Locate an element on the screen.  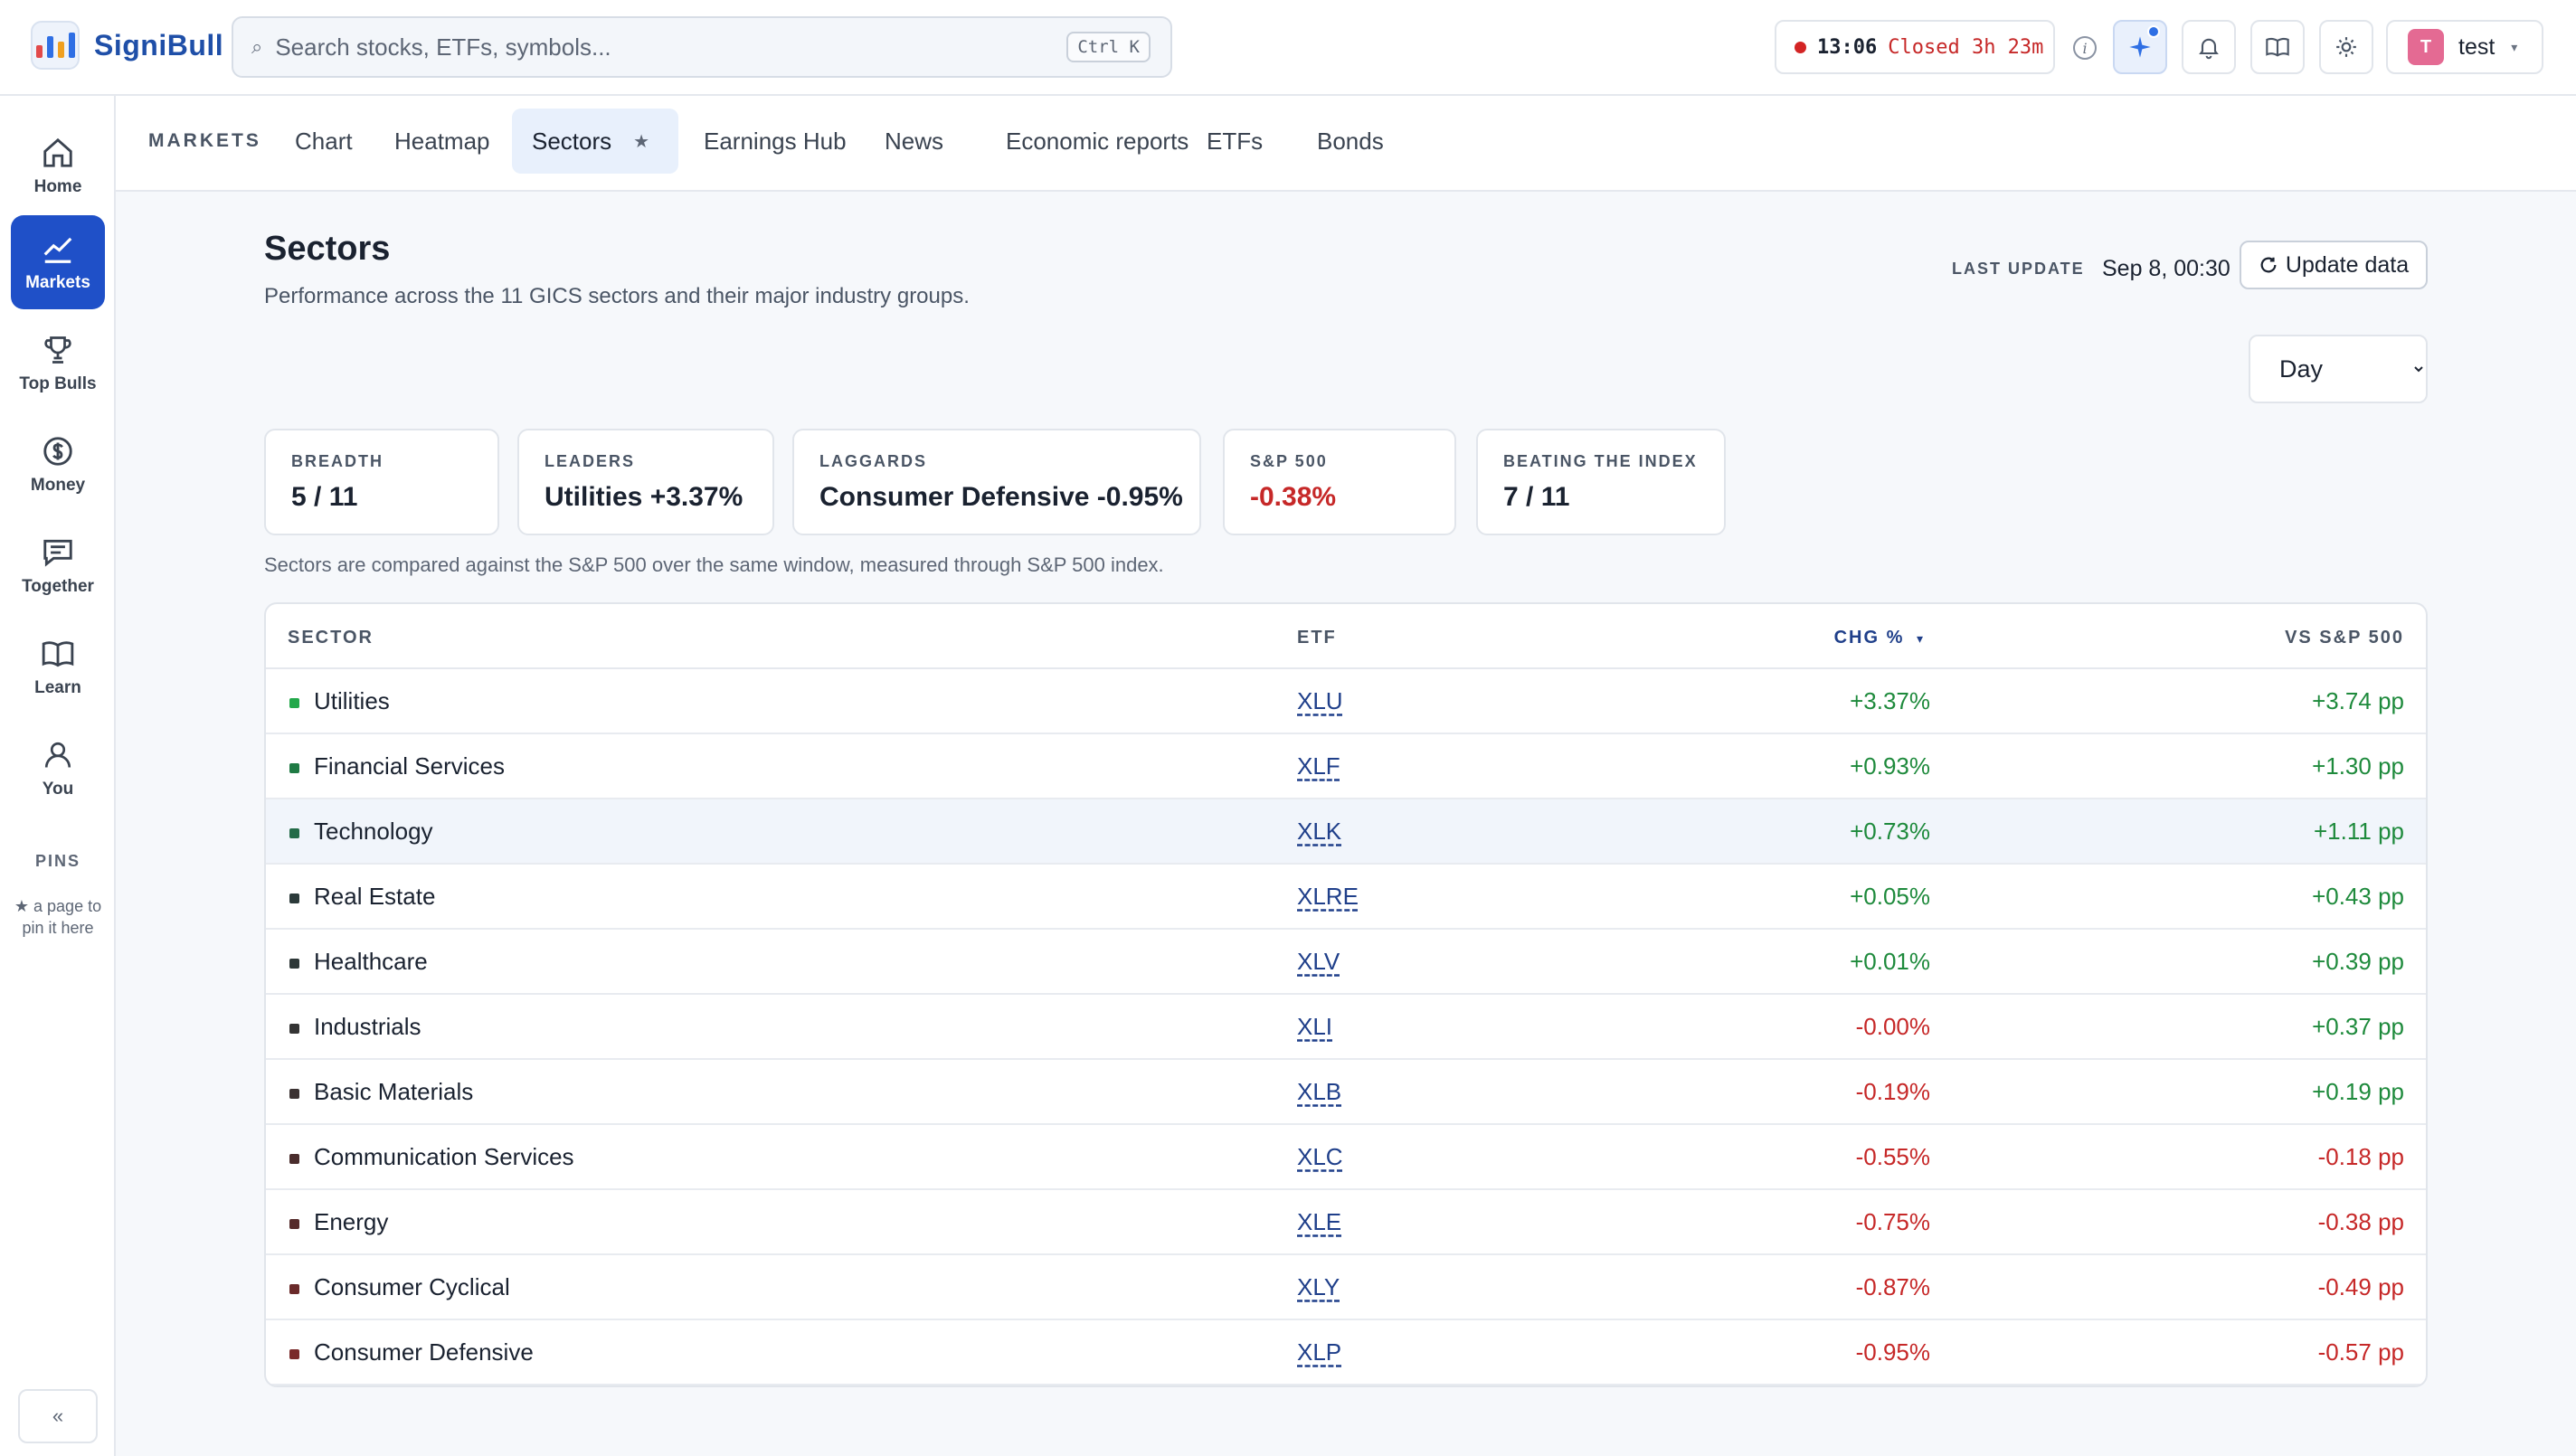
table-row: Real Estate XLRE +0.05% +0.43 pp is located at coordinates (1346, 897).